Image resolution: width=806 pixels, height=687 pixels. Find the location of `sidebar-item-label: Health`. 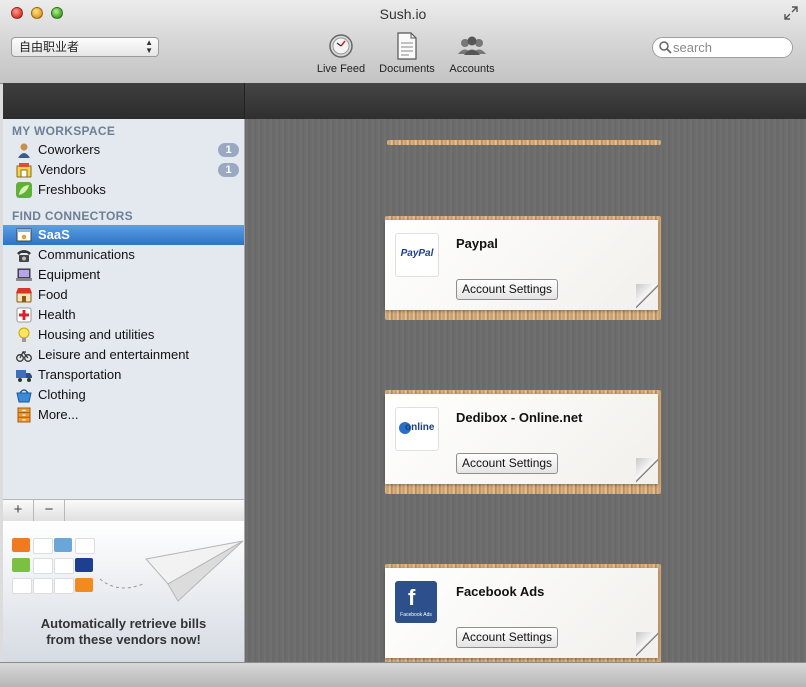

sidebar-item-label: Health is located at coordinates (57, 314).